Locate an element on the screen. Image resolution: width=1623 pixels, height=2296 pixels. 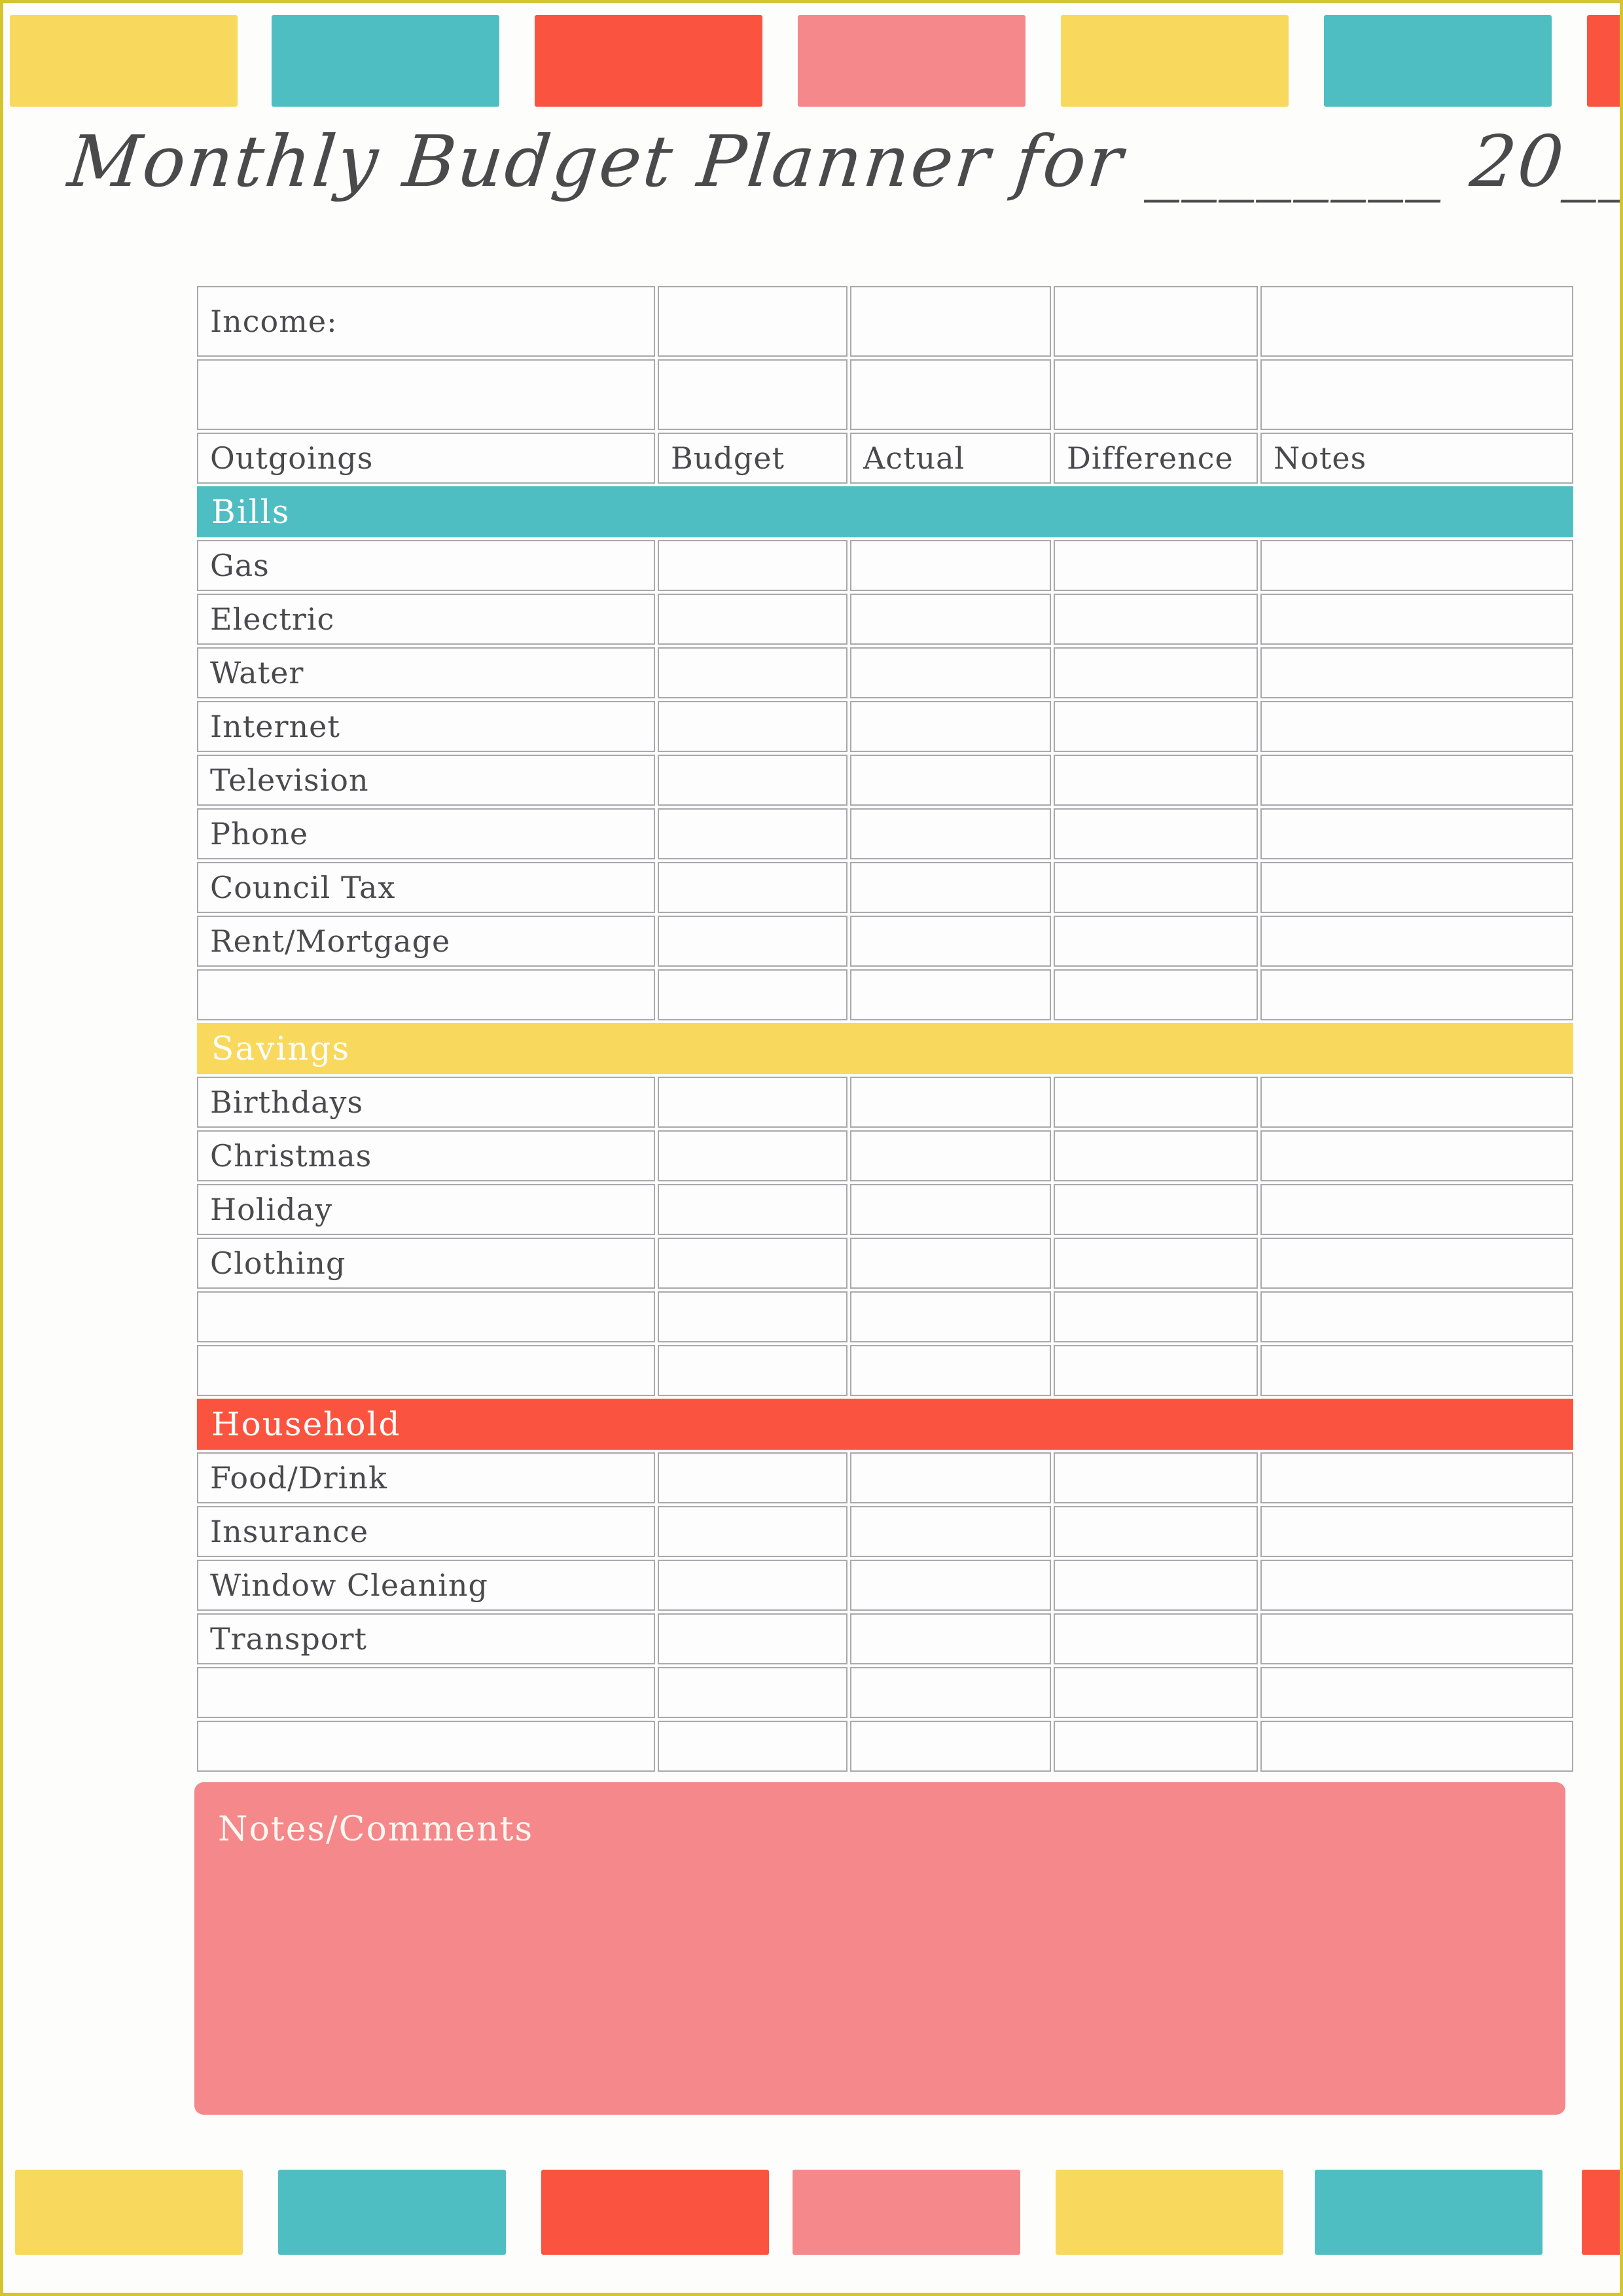
cell-council-tax-budget is located at coordinates (752, 887).